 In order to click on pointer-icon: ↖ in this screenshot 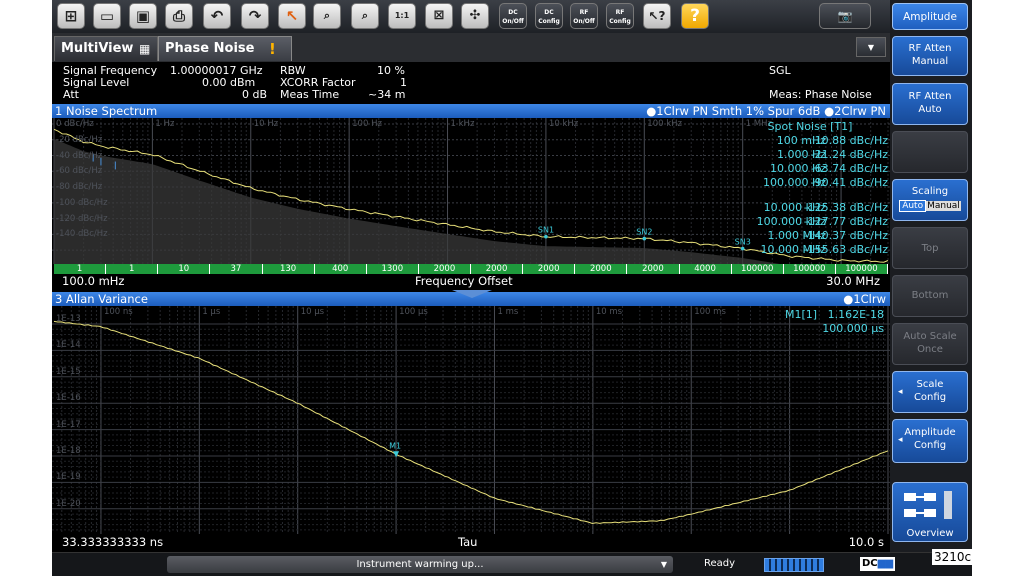, I will do `click(292, 16)`.